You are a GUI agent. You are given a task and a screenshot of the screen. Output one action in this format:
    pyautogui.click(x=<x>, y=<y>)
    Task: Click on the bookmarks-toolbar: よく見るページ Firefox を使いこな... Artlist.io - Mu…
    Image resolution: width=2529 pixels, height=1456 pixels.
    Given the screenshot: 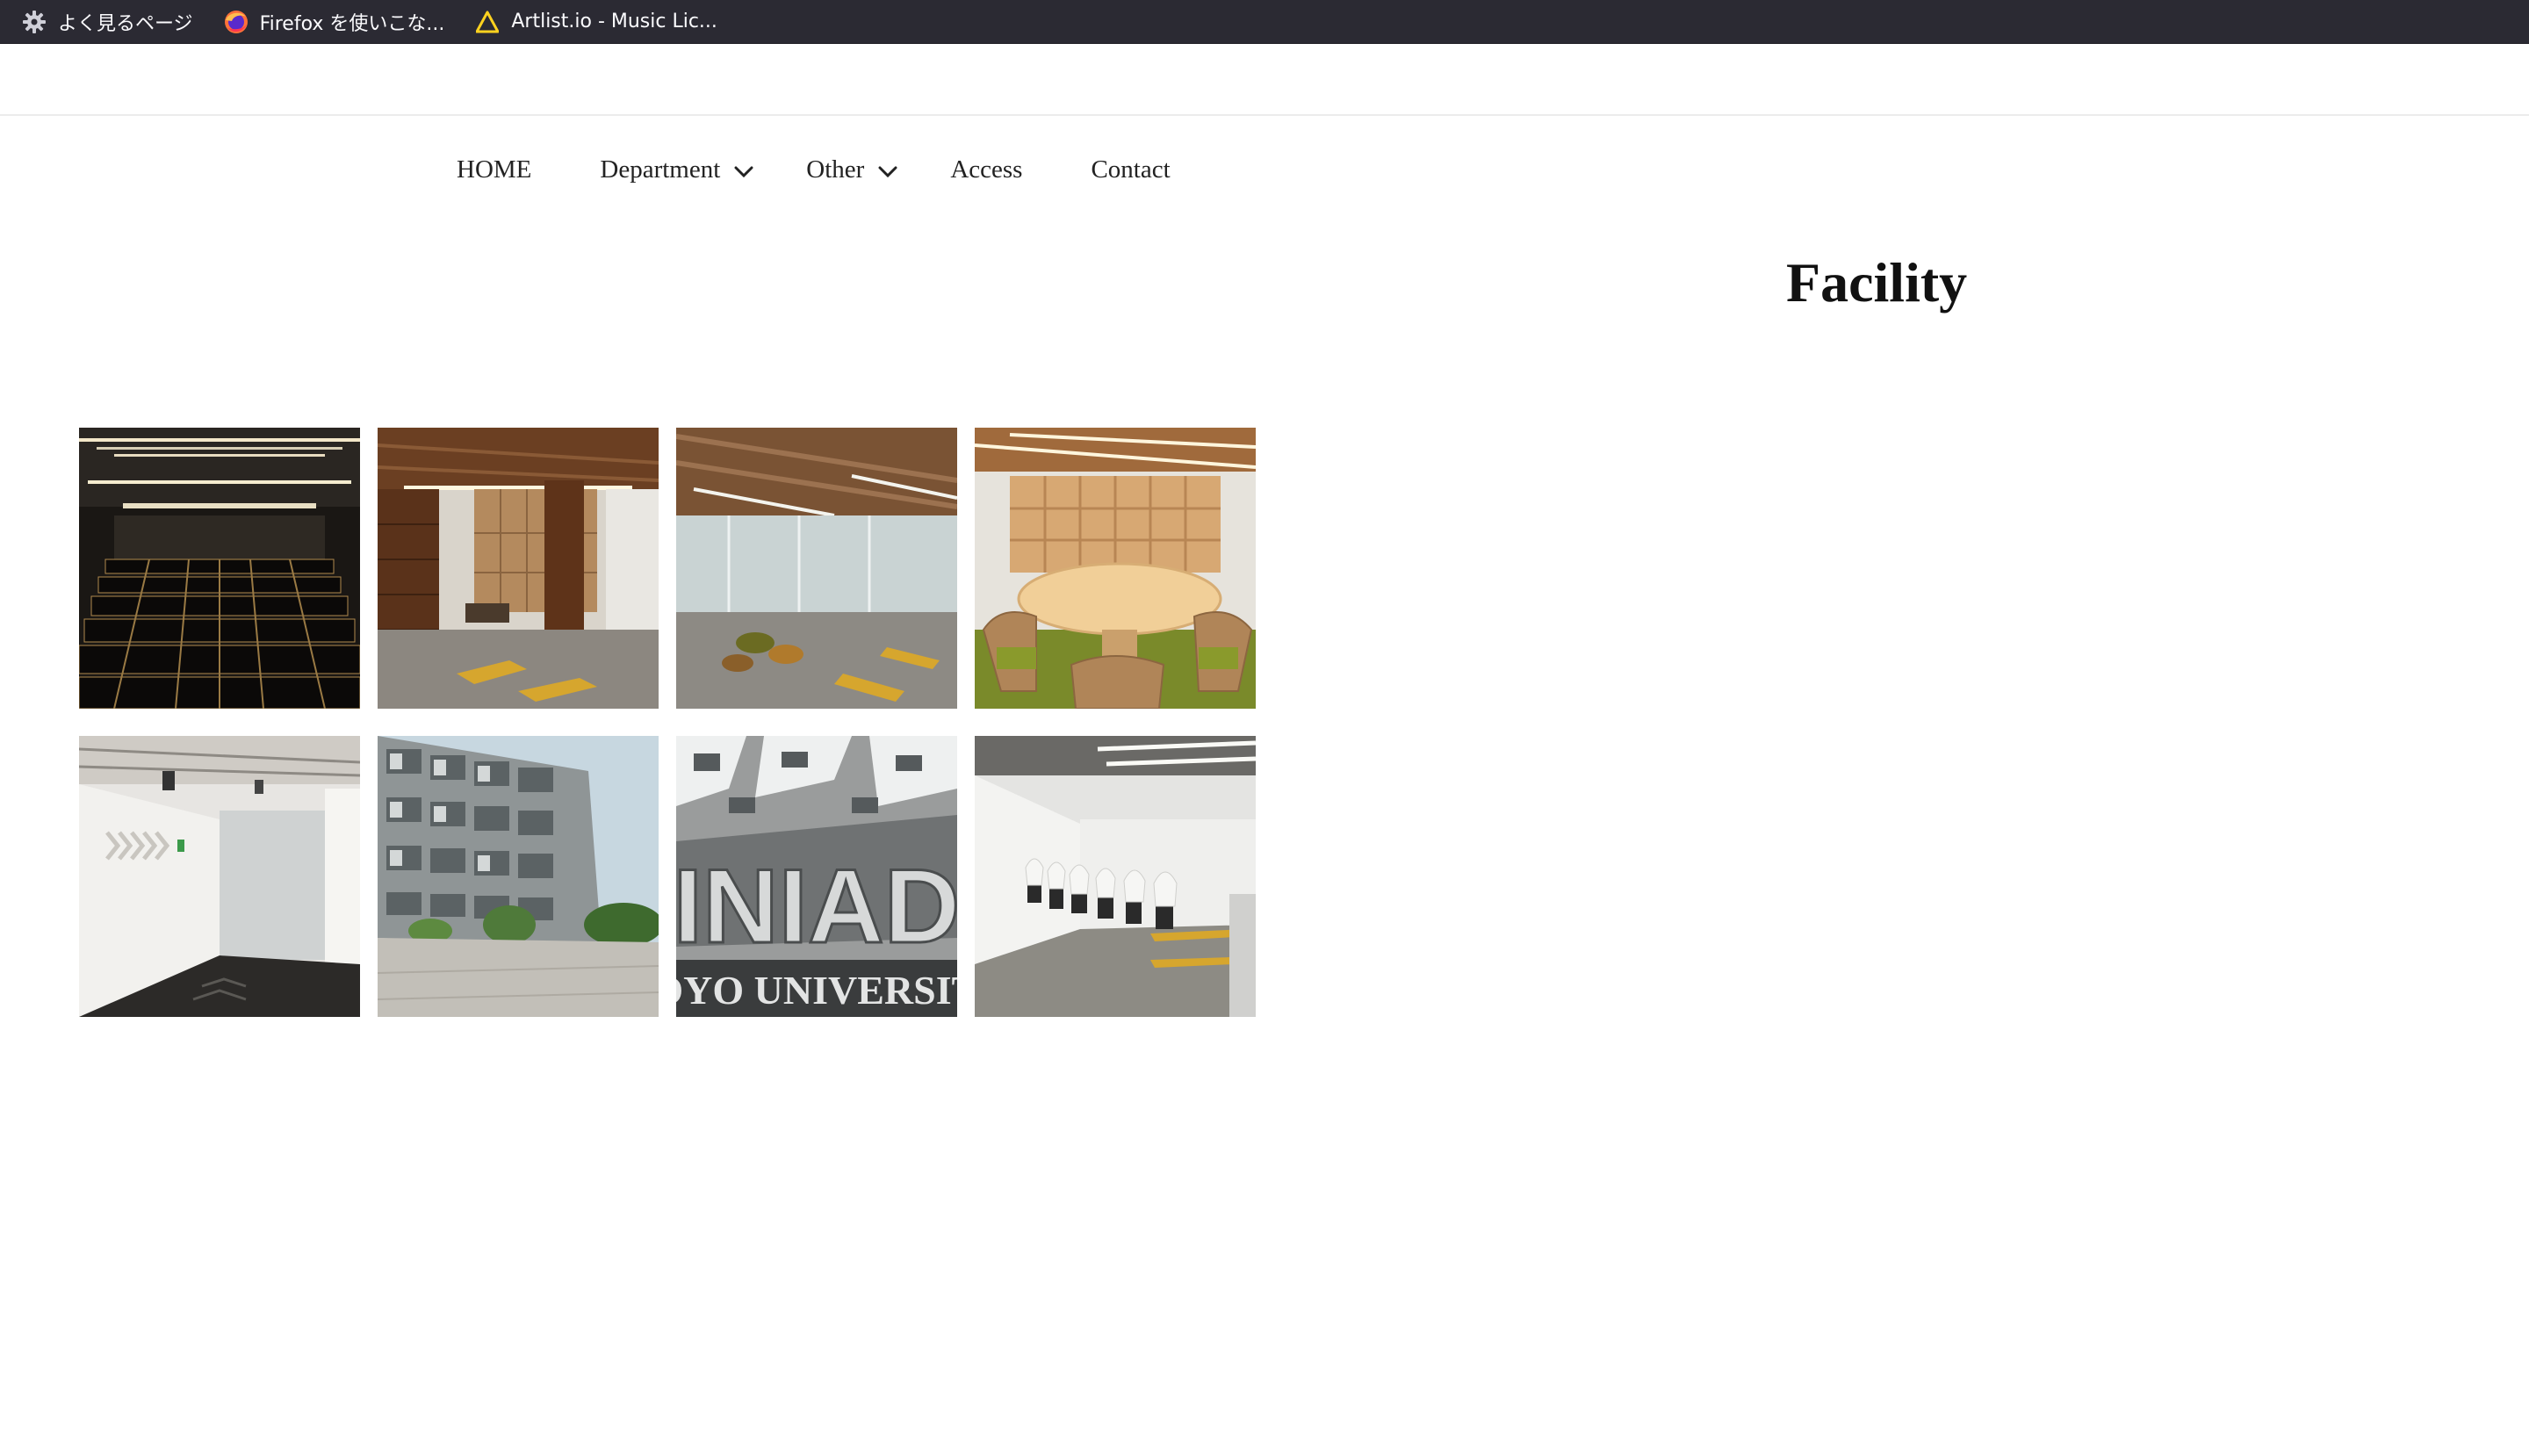 What is the action you would take?
    pyautogui.click(x=1265, y=22)
    